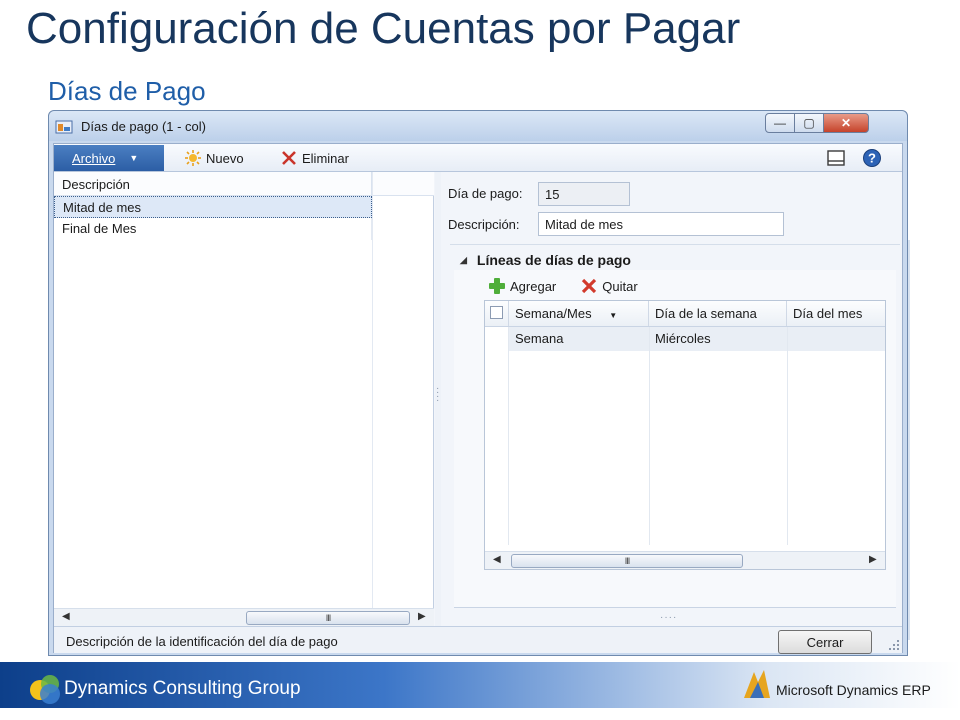  Describe the element at coordinates (325, 158) in the screenshot. I see `eliminar-label: Eliminar` at that location.